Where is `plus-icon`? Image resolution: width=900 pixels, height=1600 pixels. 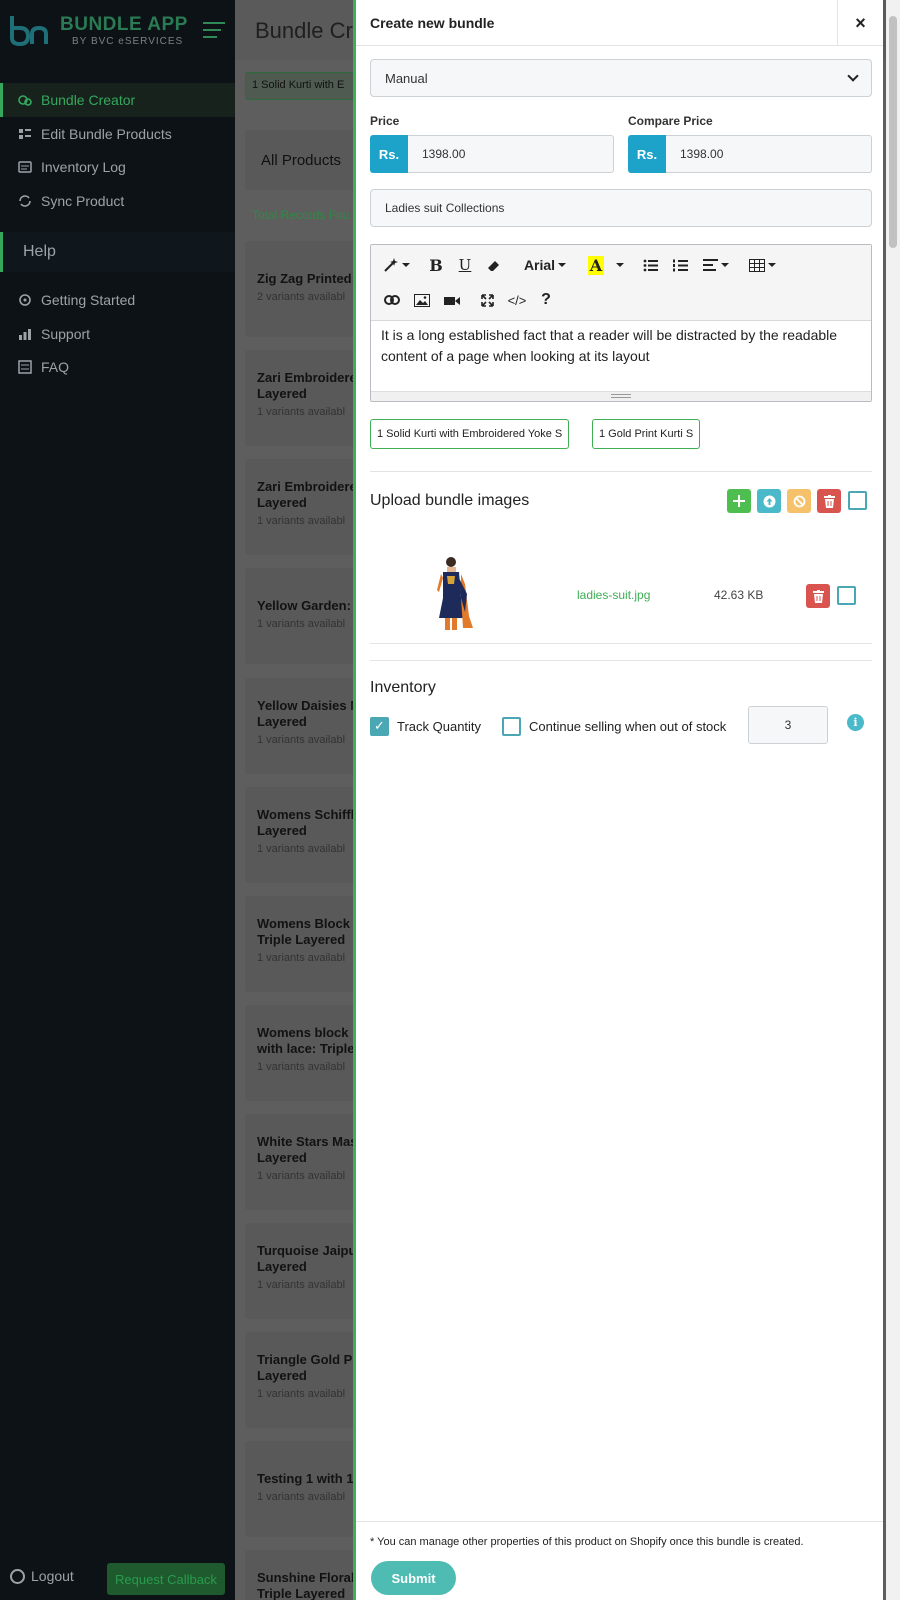 plus-icon is located at coordinates (739, 501).